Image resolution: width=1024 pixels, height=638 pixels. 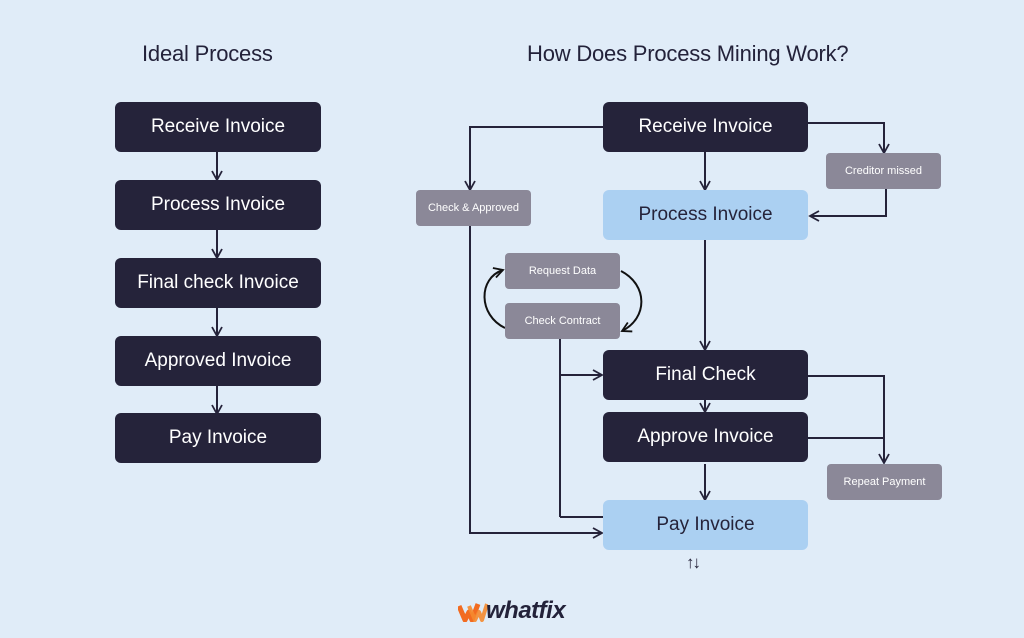 I want to click on mining-node-final-check: Final Check, so click(x=705, y=375).